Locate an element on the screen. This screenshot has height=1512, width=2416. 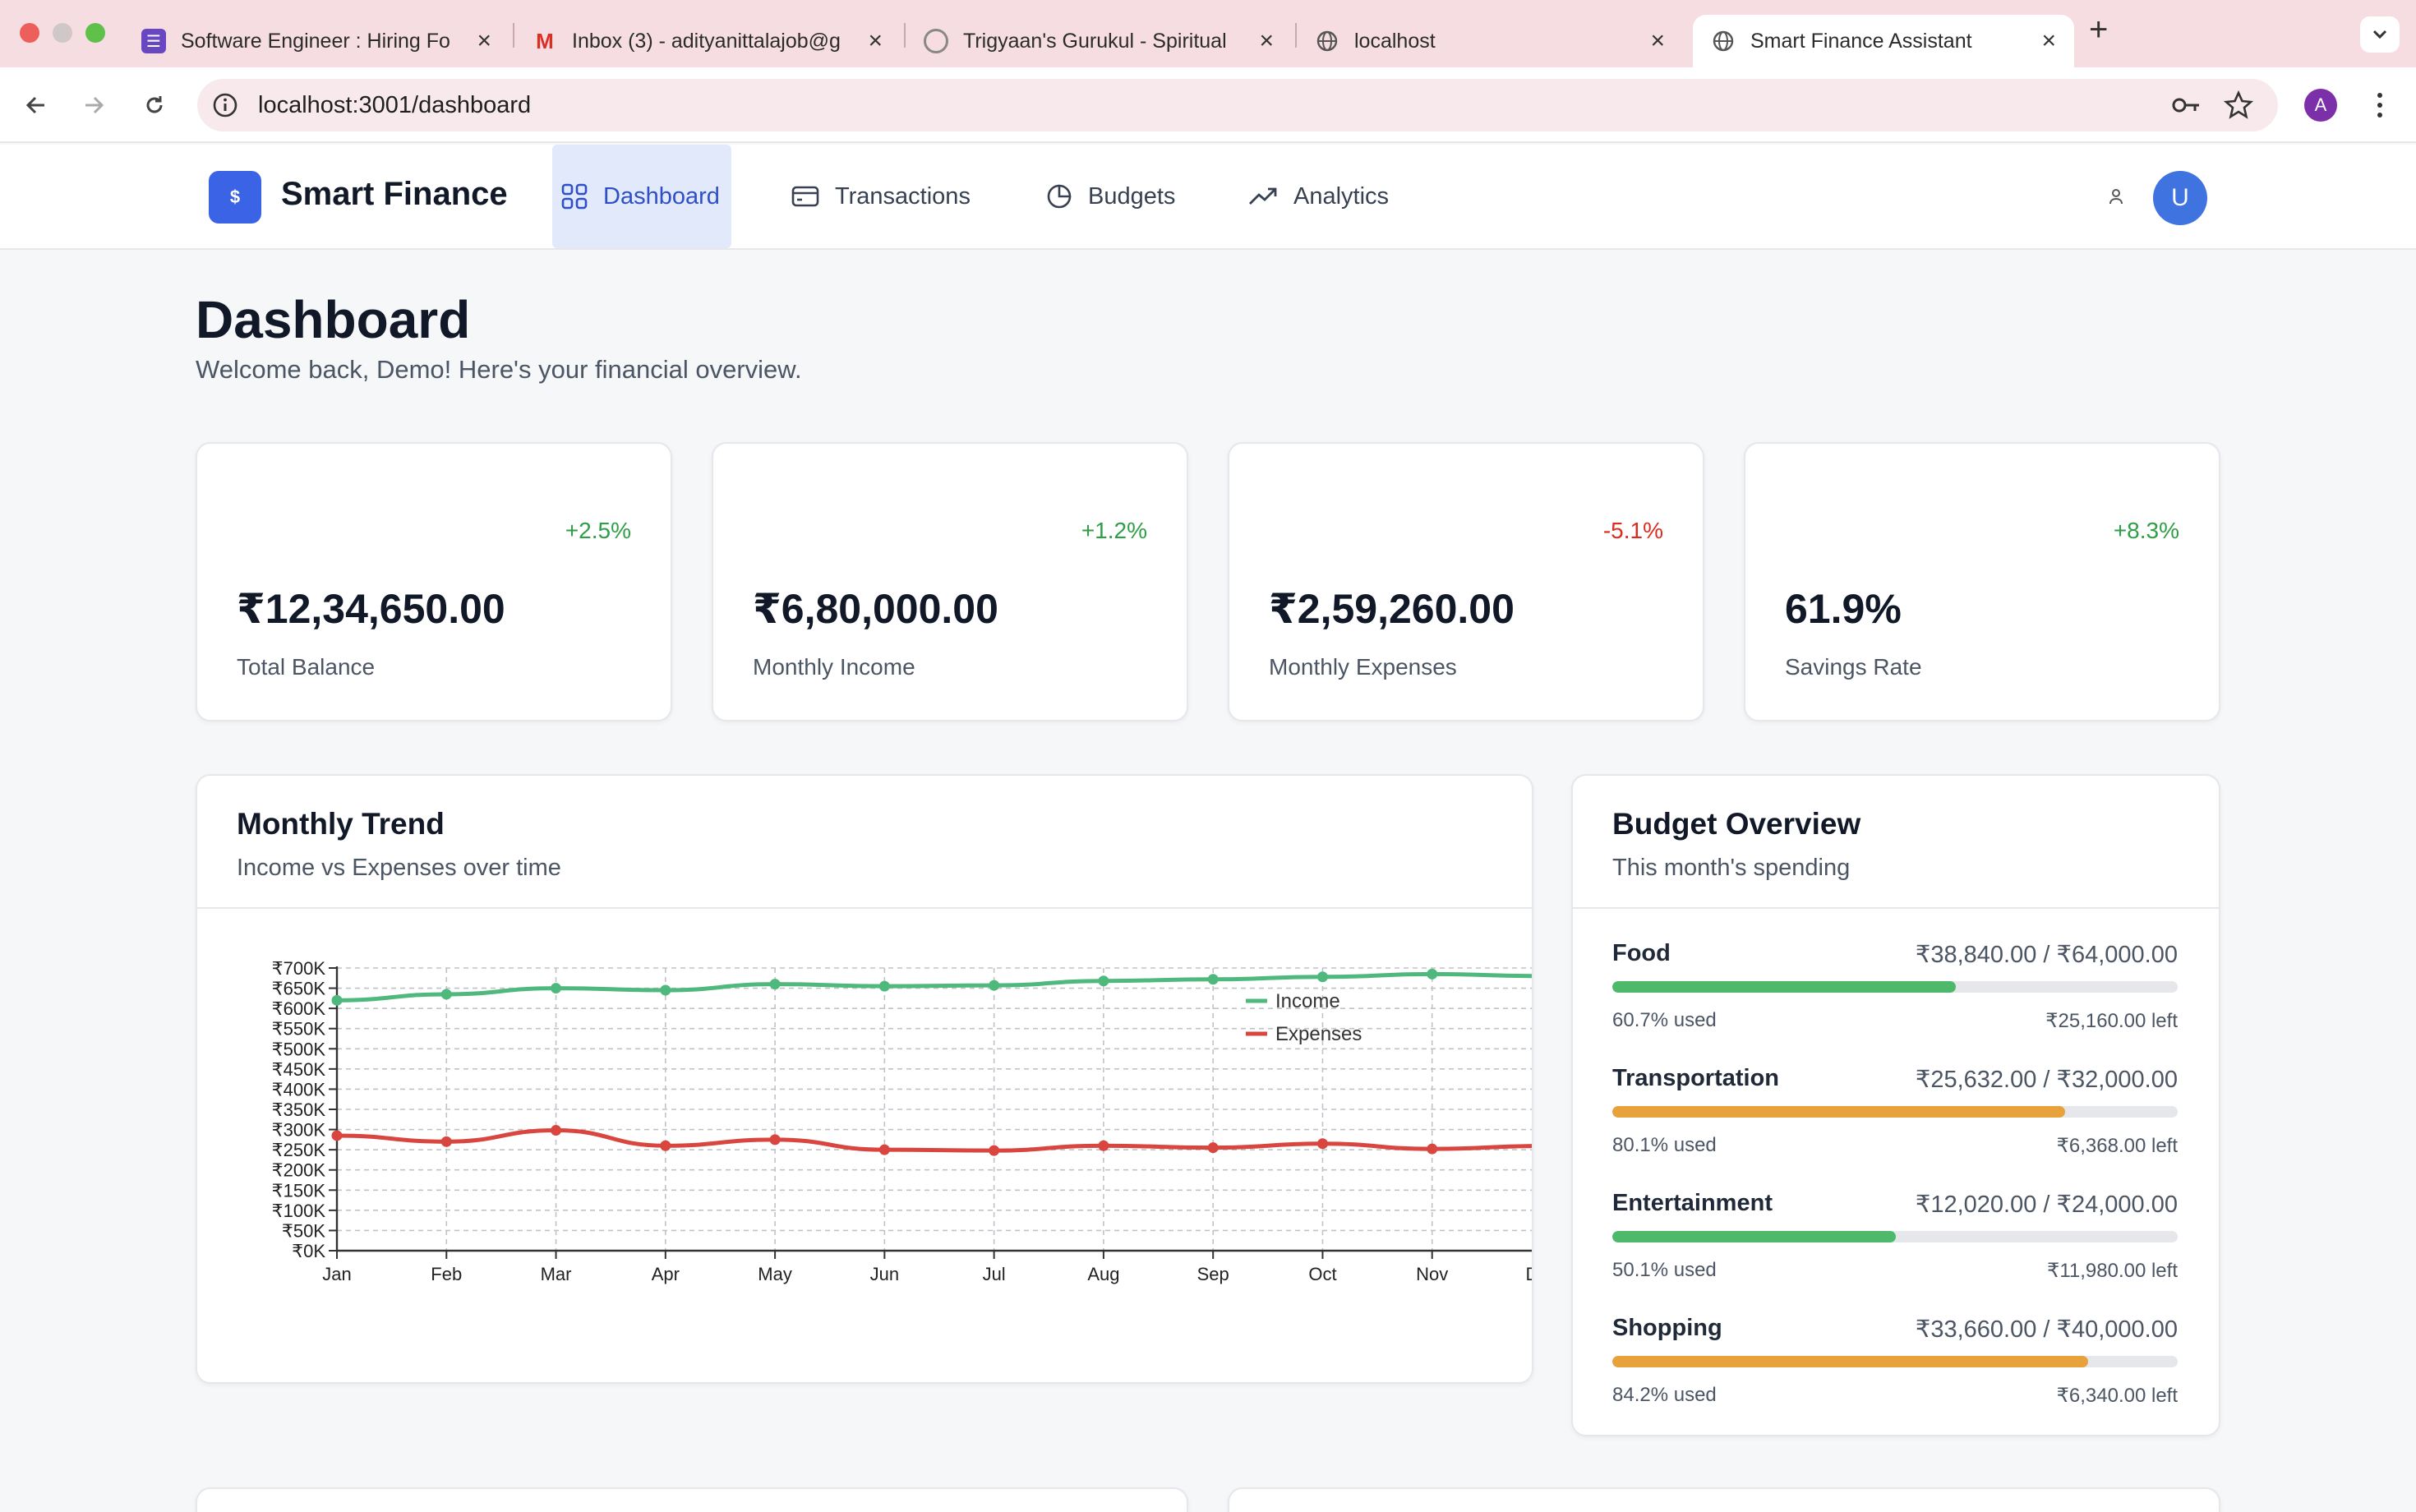
stat-change: +8.3% is located at coordinates (2146, 531).